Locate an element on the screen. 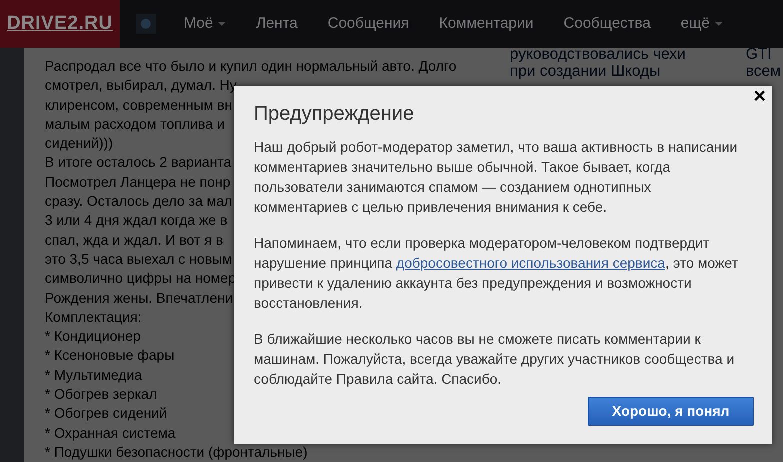 The height and width of the screenshot is (462, 783). article-text-line: сразу. Осталось дело за мал is located at coordinates (138, 202).